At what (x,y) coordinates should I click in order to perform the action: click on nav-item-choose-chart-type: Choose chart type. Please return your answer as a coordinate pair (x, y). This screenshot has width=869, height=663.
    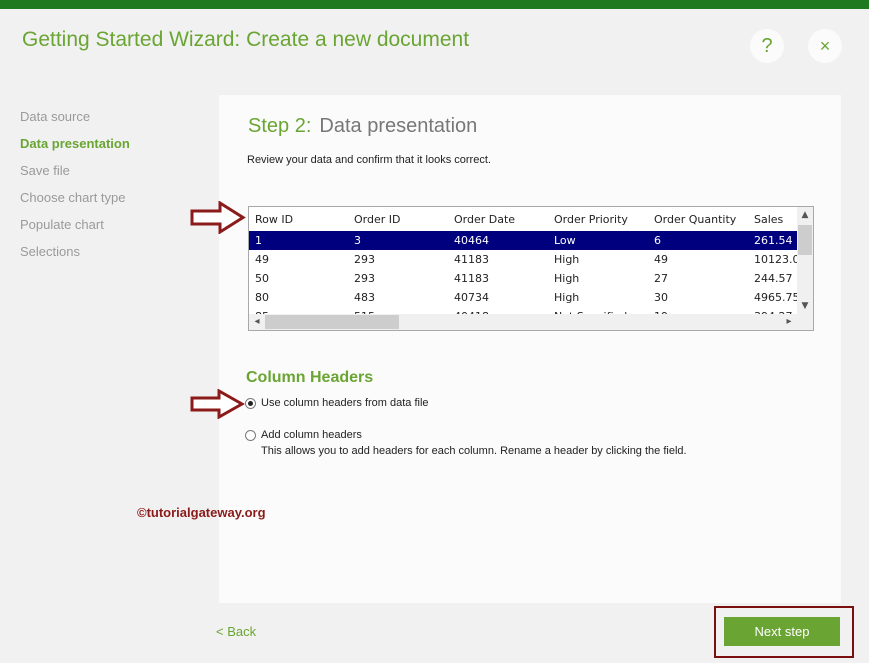
    Looking at the image, I should click on (75, 202).